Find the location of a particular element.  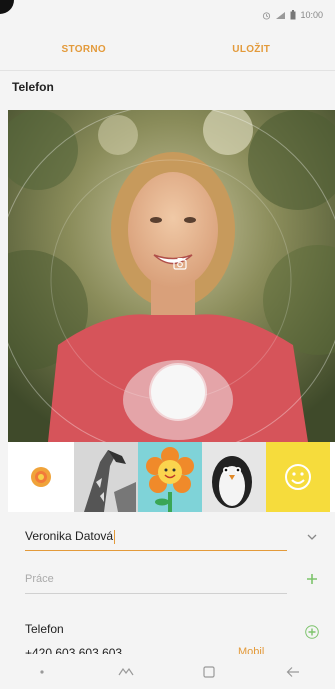

save-button: ULOŽIT is located at coordinates (251, 49).